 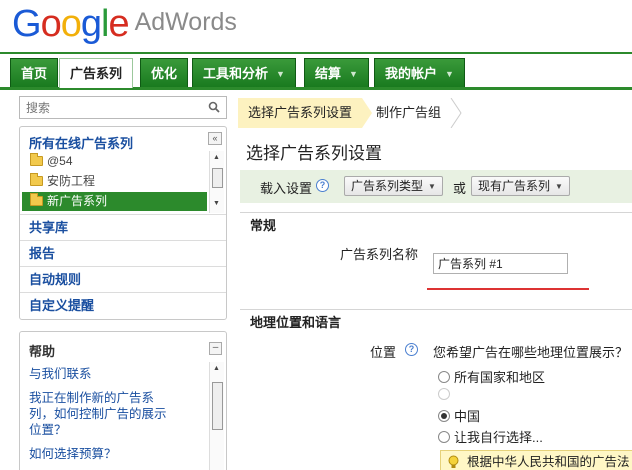 I want to click on tab-my-account: 我的帐户 ▼, so click(x=419, y=72).